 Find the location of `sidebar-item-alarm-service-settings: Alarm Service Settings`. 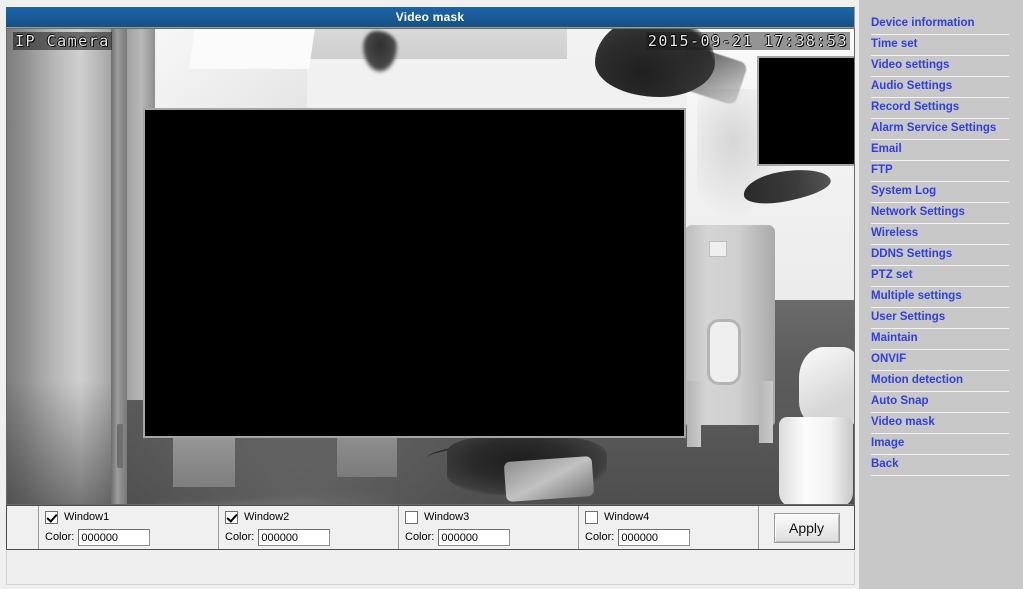

sidebar-item-alarm-service-settings: Alarm Service Settings is located at coordinates (941, 129).